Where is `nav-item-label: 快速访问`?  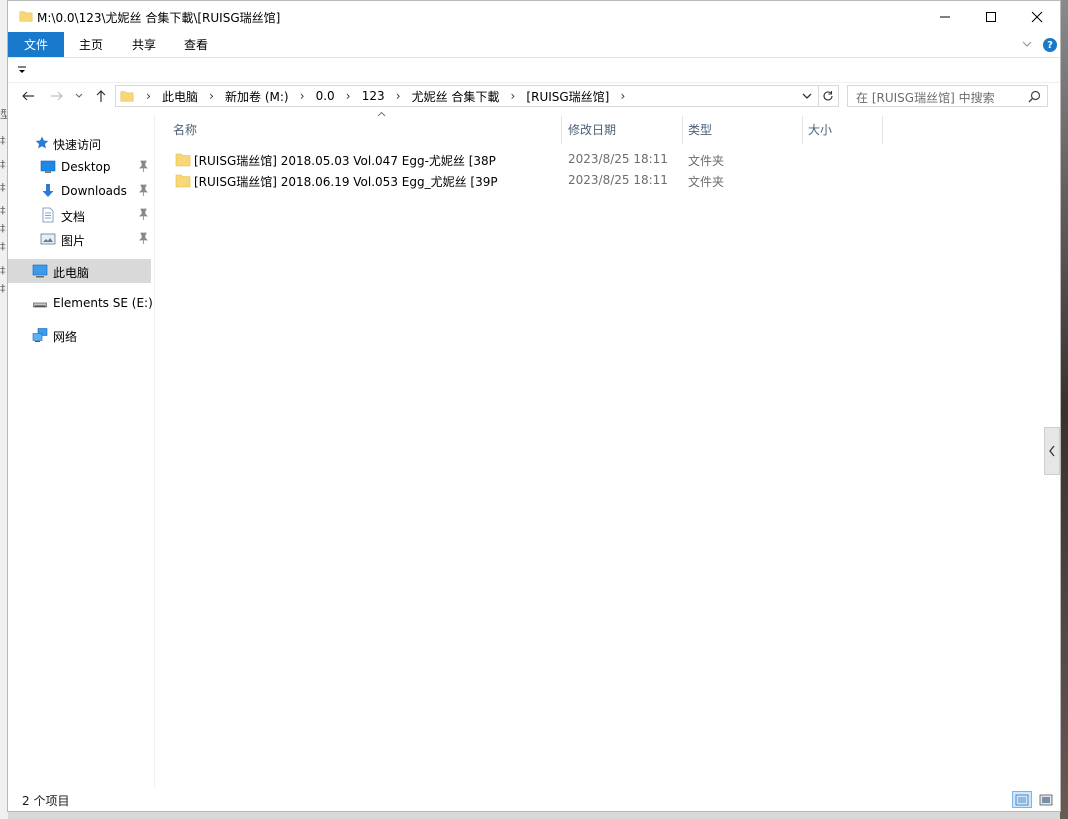
nav-item-label: 快速访问 is located at coordinates (77, 145).